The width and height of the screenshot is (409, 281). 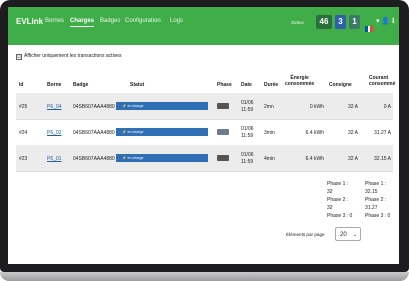 What do you see at coordinates (382, 159) in the screenshot?
I see `row-courant: 32.15 A` at bounding box center [382, 159].